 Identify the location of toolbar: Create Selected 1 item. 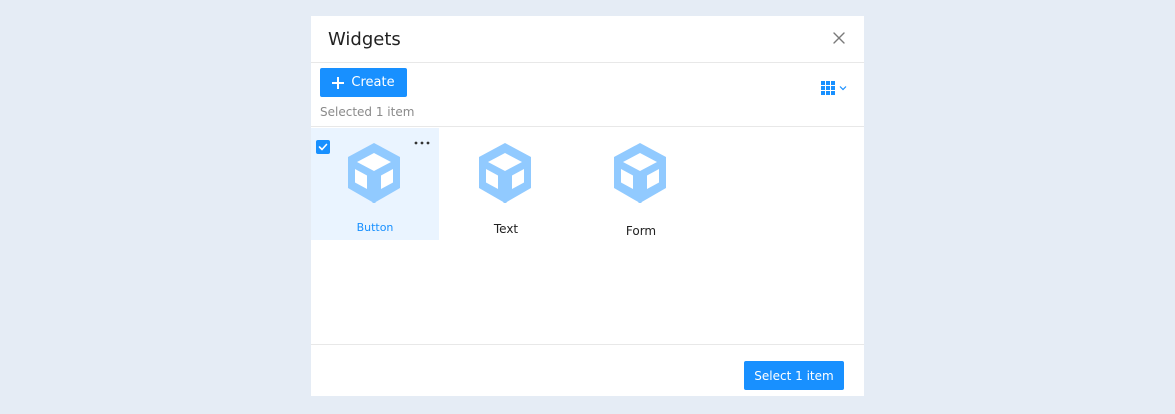
(587, 95).